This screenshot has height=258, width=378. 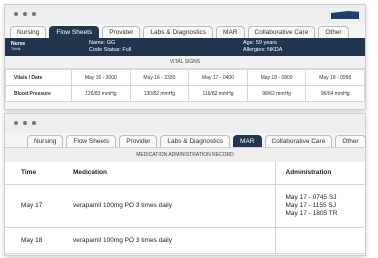 I want to click on vitals-date-cell: May 16 - 2330, so click(x=159, y=77).